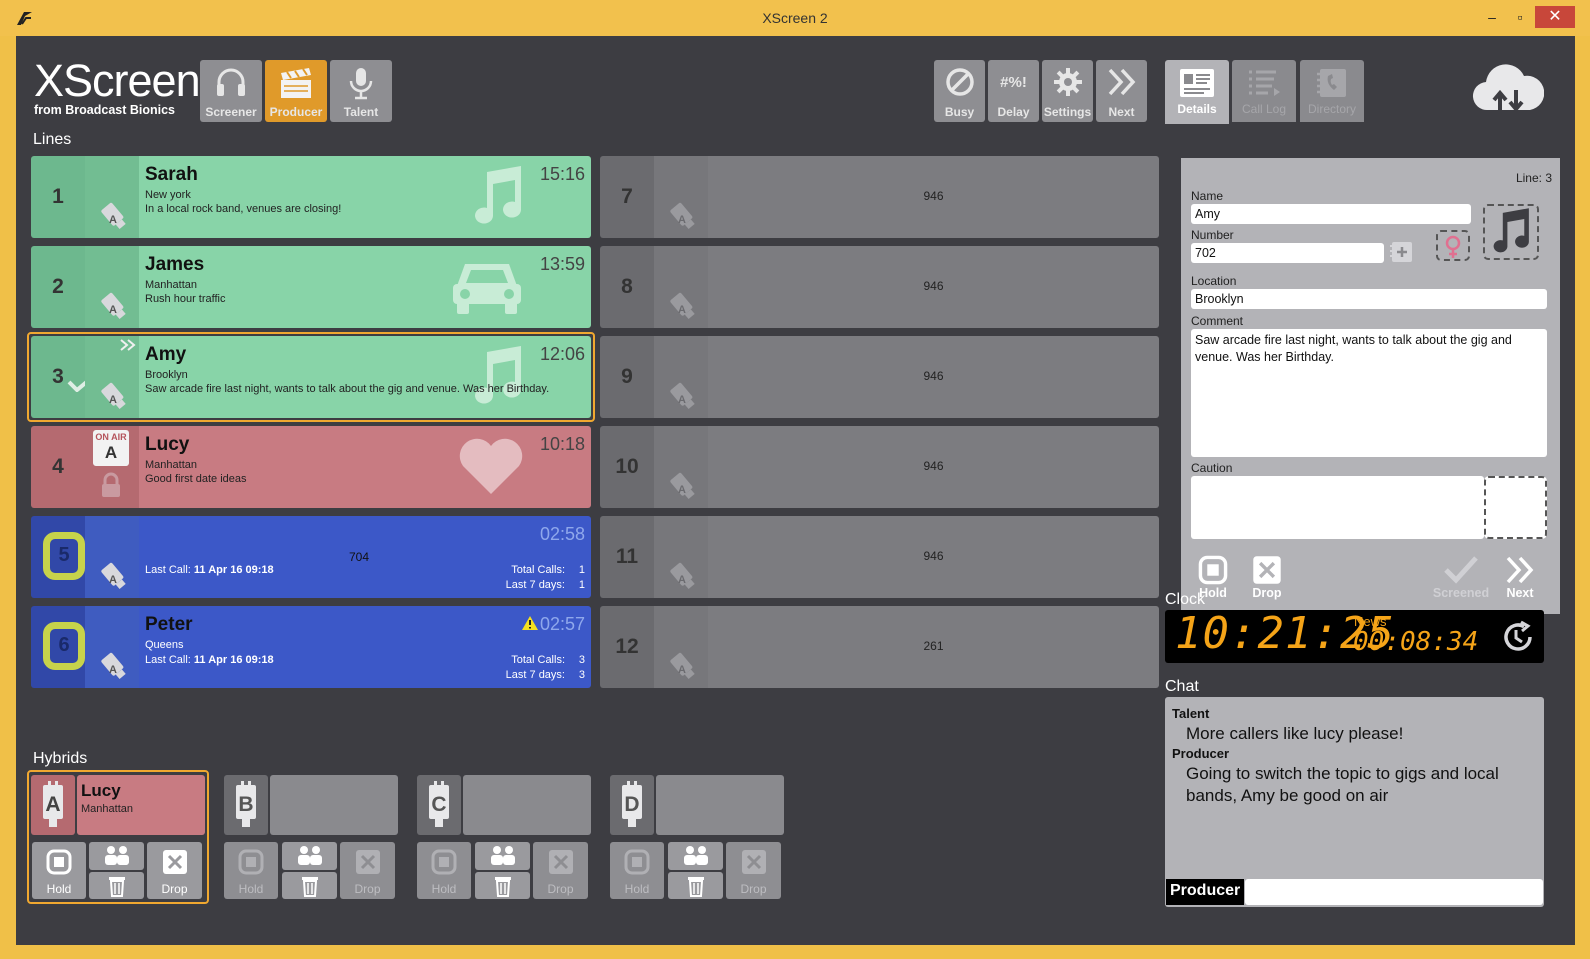 The height and width of the screenshot is (959, 1590). I want to click on hybrid-a-conference-button, so click(116, 856).